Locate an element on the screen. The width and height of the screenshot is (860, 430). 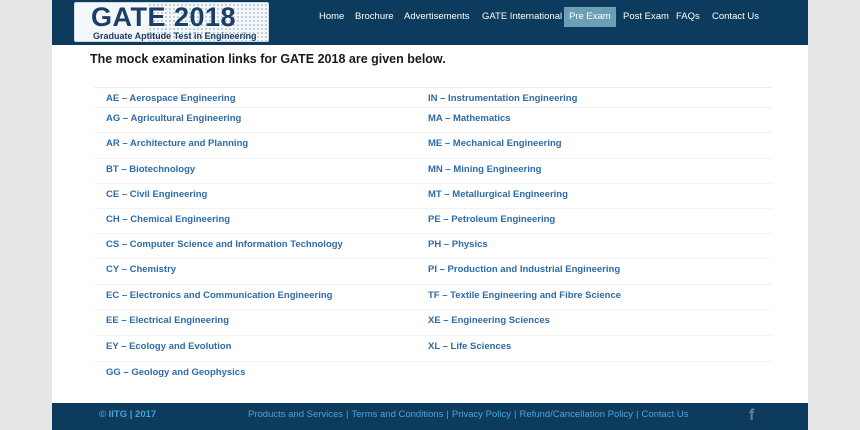
exam-link-ee: EE – Electrical Engineering is located at coordinates (255, 322).